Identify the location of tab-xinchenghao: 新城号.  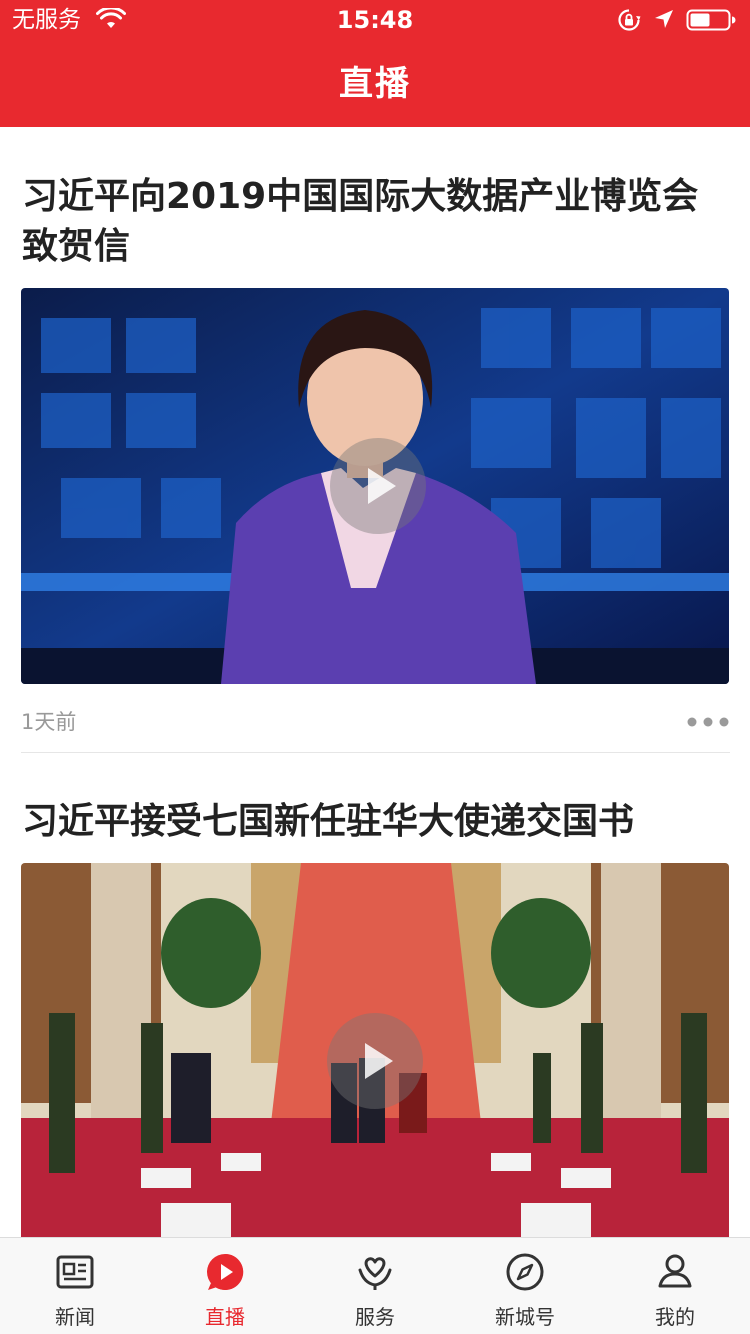
(525, 1286).